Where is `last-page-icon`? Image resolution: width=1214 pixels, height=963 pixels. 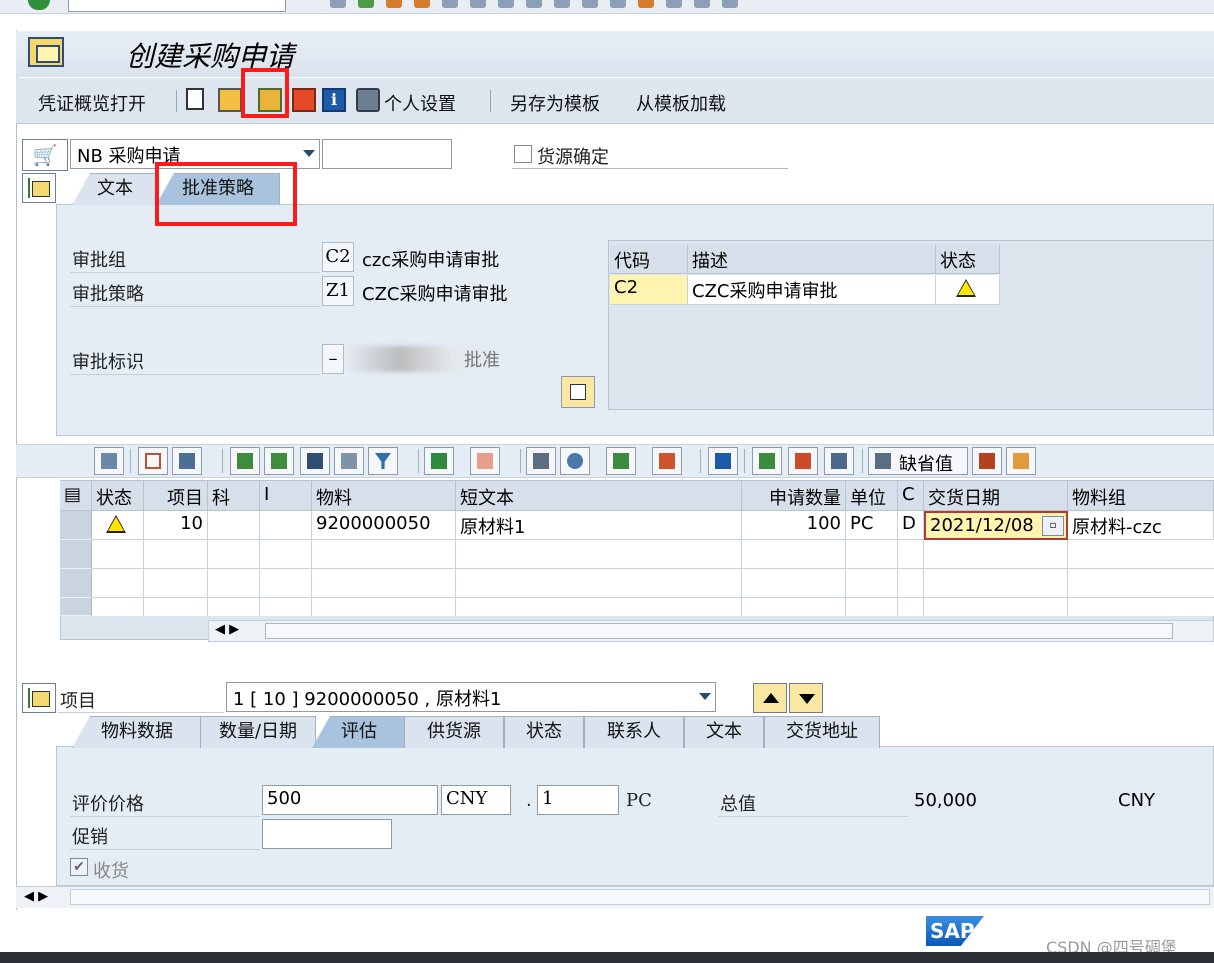
last-page-icon is located at coordinates (618, 4).